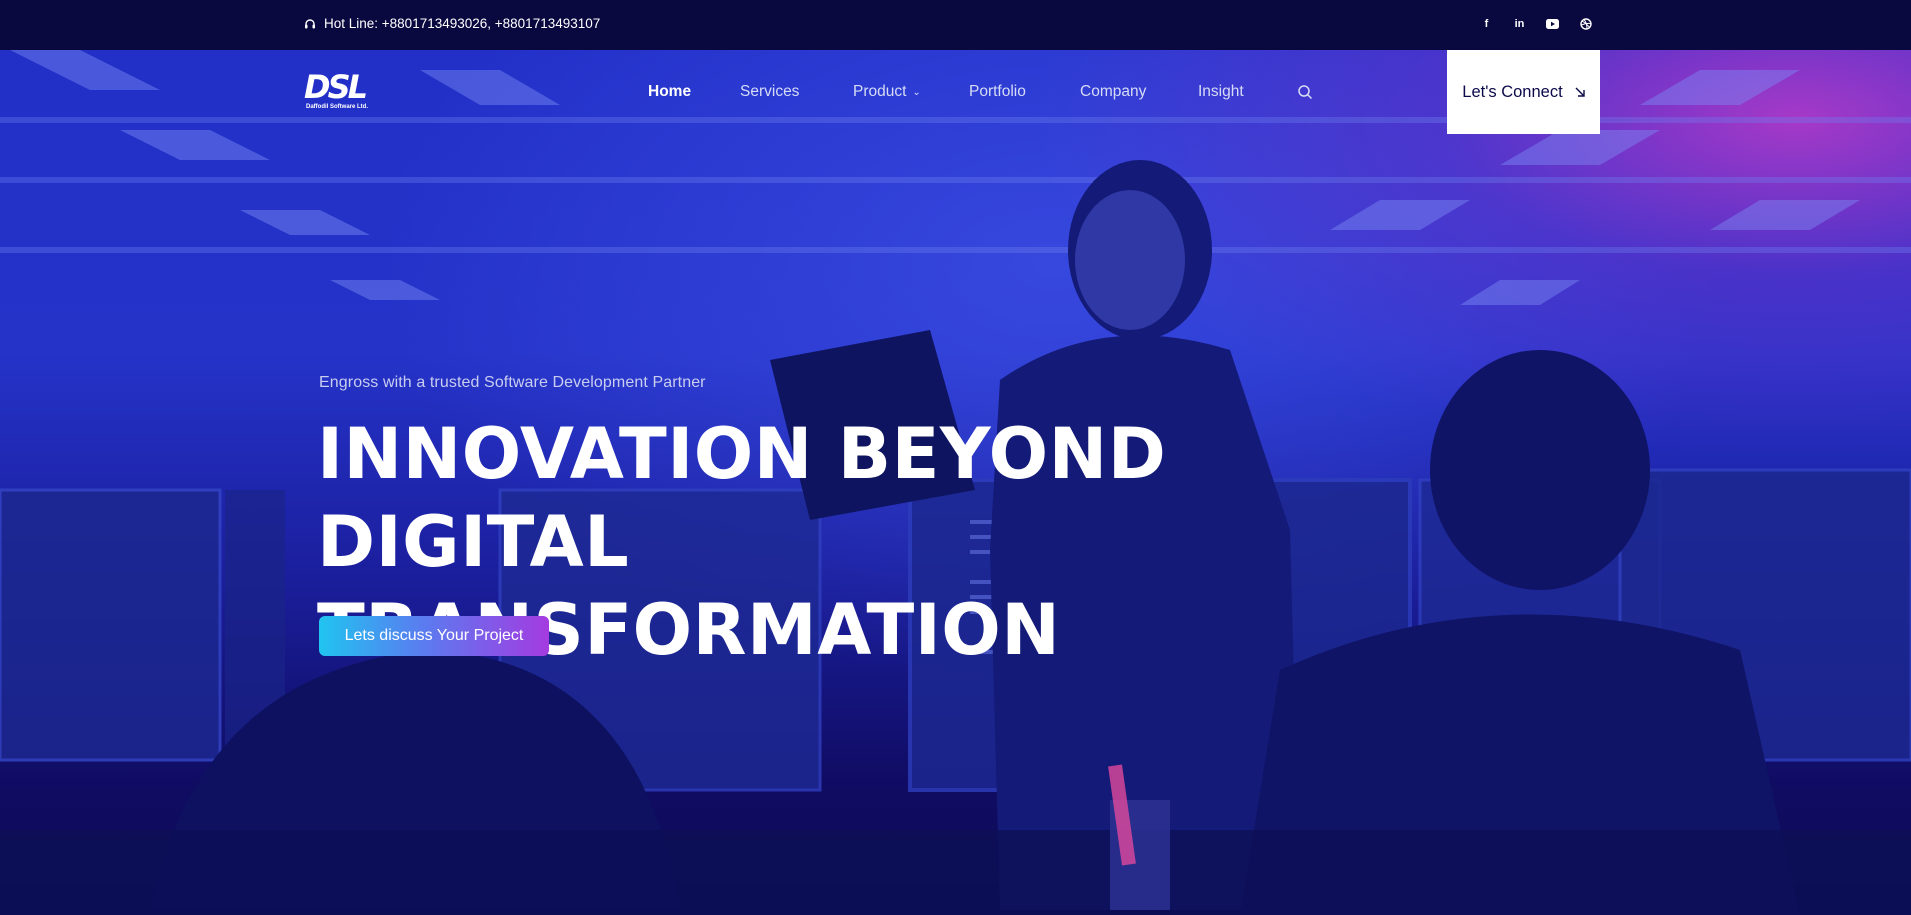  I want to click on nav-portfolio: Portfolio, so click(997, 92).